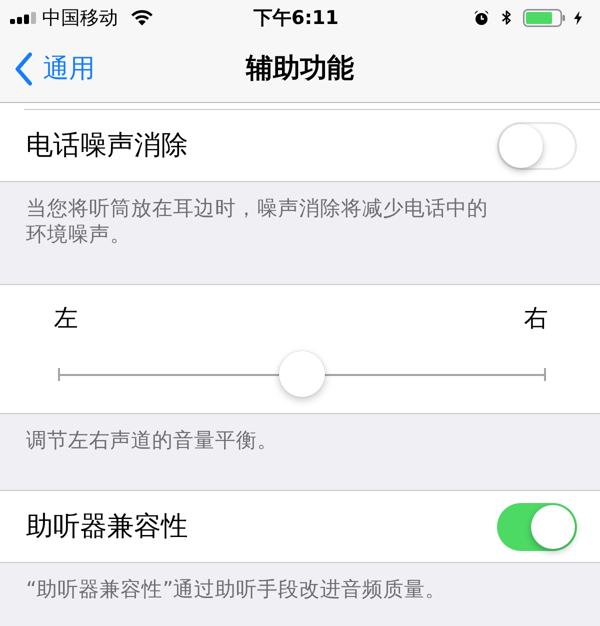  What do you see at coordinates (54, 69) in the screenshot?
I see `back-button: 通用` at bounding box center [54, 69].